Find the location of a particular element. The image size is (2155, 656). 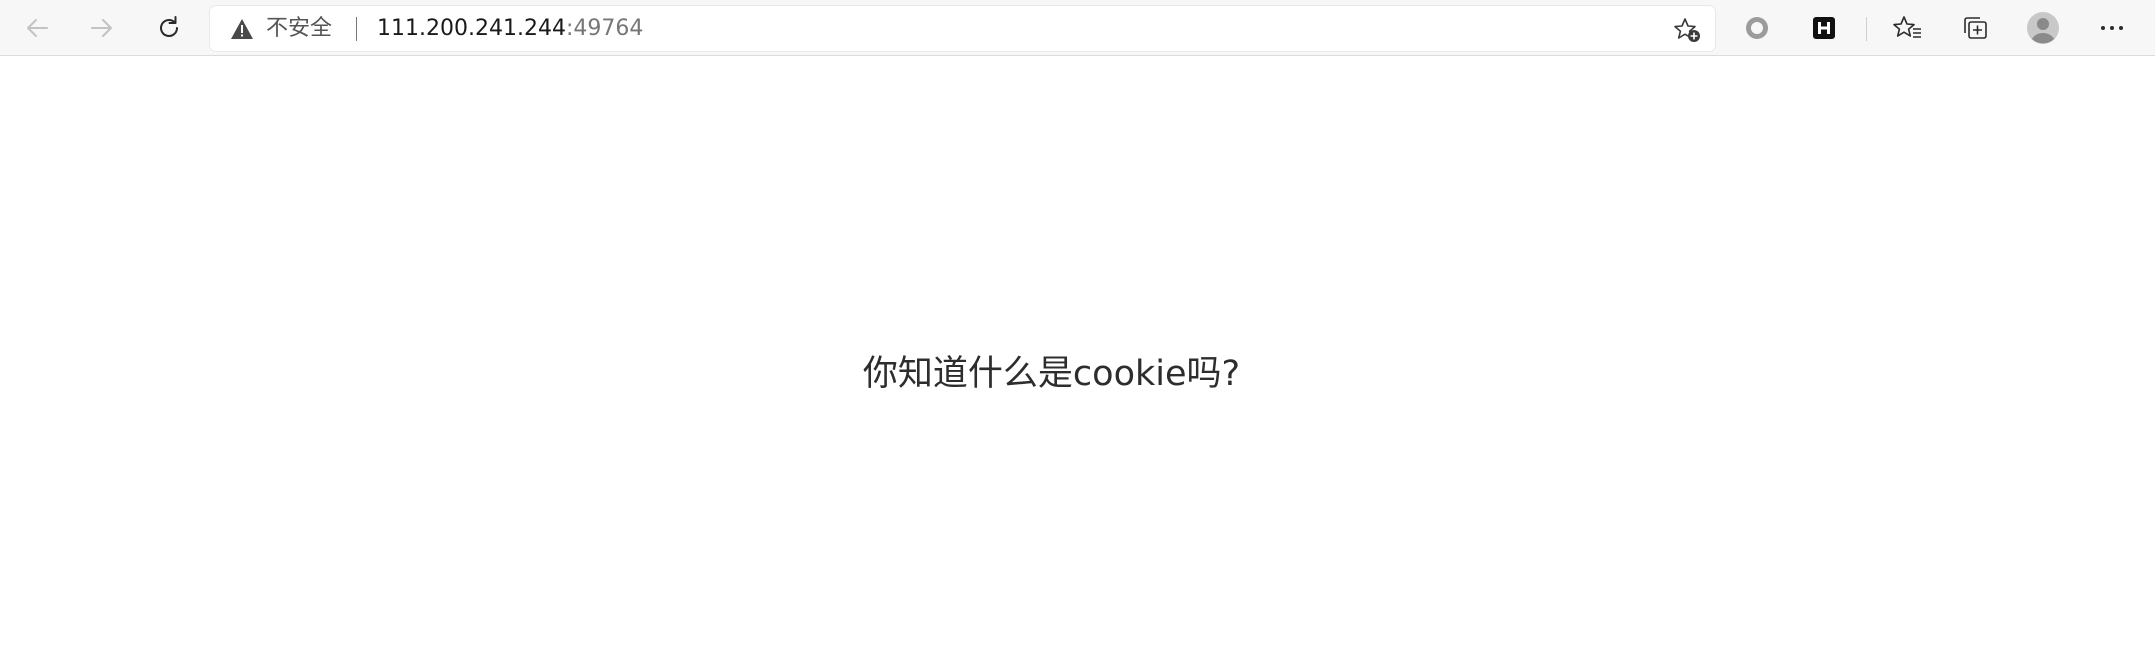

back-arrow-icon is located at coordinates (37, 28).